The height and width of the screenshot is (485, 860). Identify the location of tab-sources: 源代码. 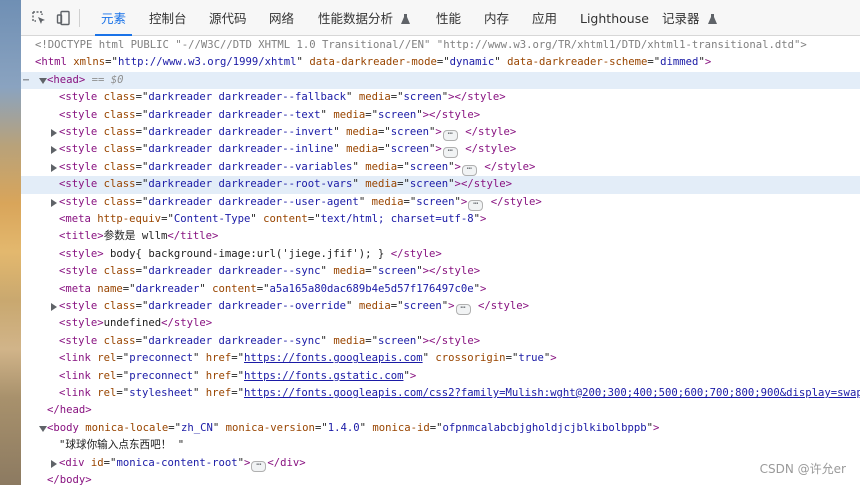
(228, 18).